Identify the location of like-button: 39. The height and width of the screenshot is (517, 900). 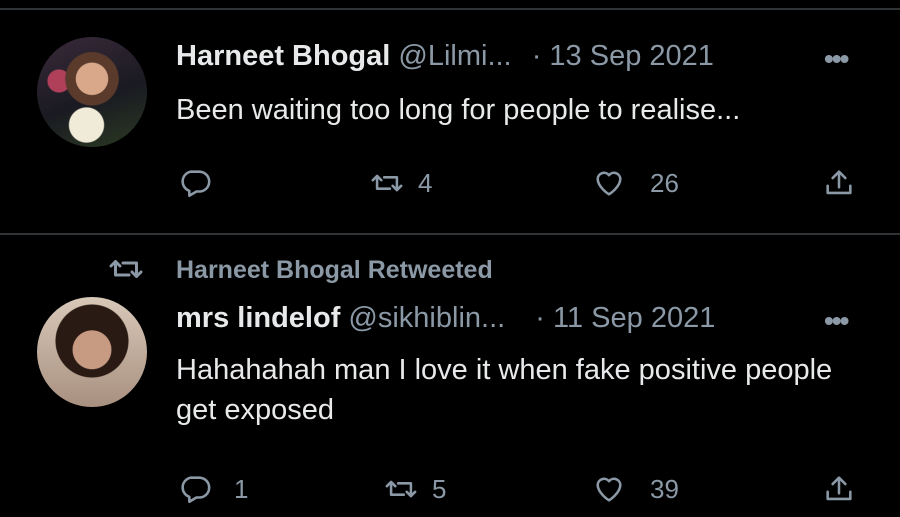
(635, 489).